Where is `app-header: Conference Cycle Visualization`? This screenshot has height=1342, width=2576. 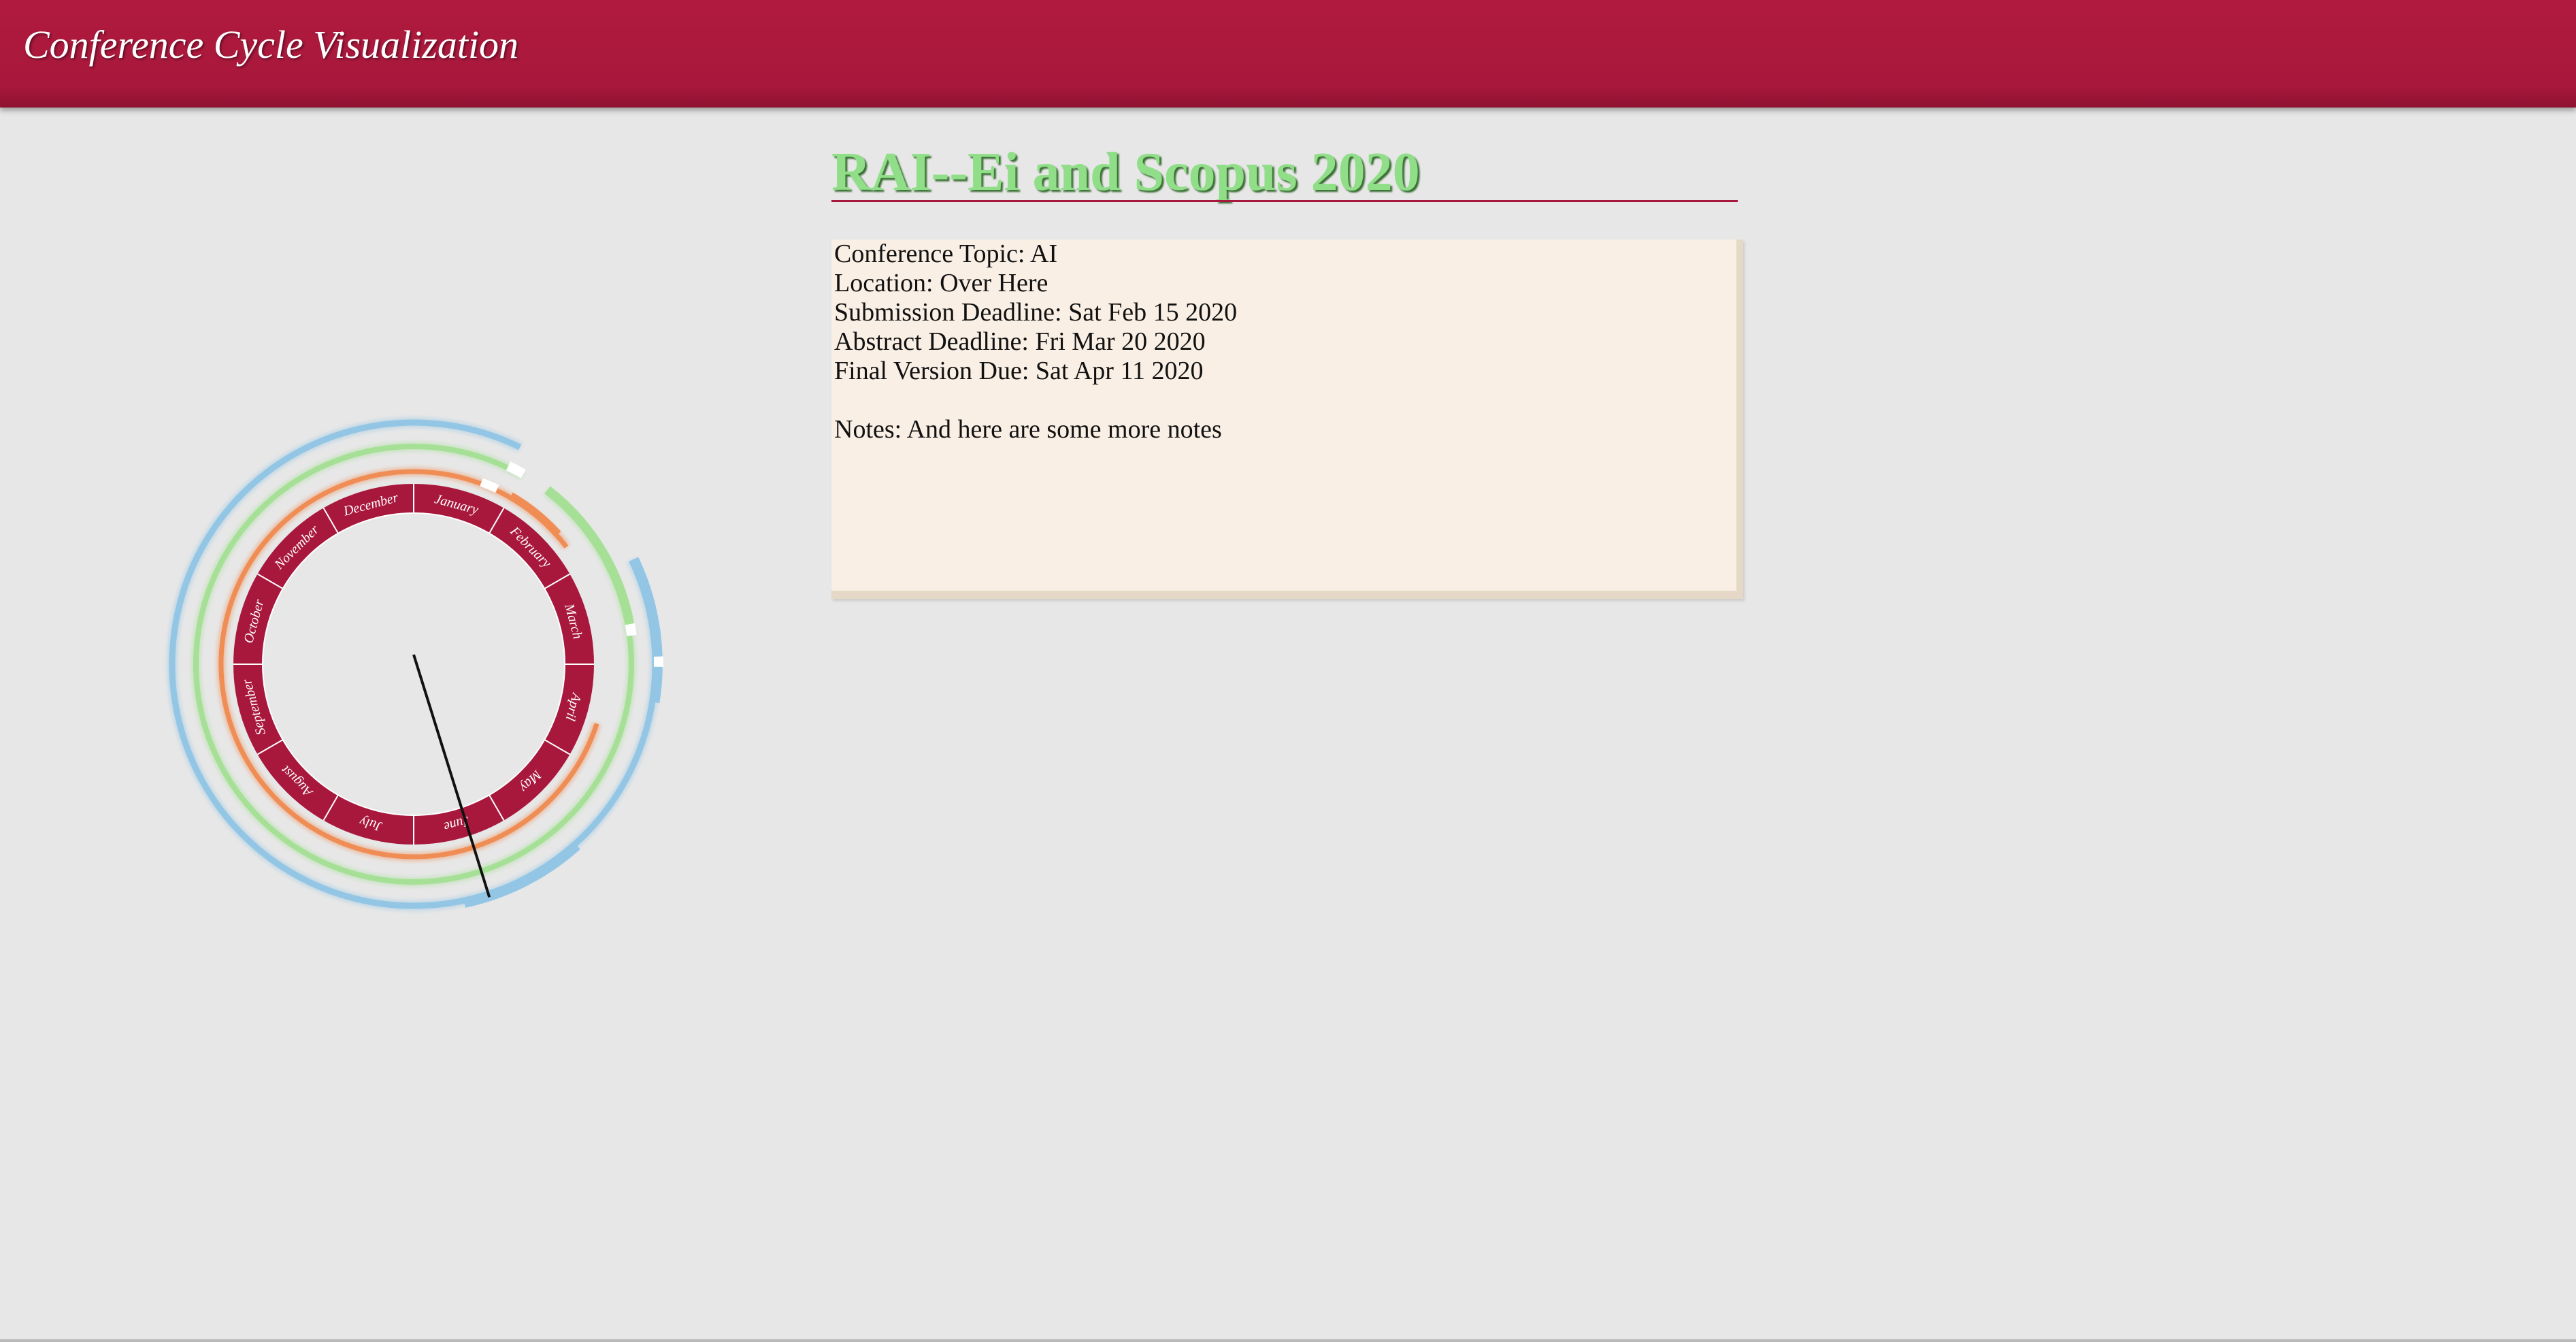 app-header: Conference Cycle Visualization is located at coordinates (1288, 54).